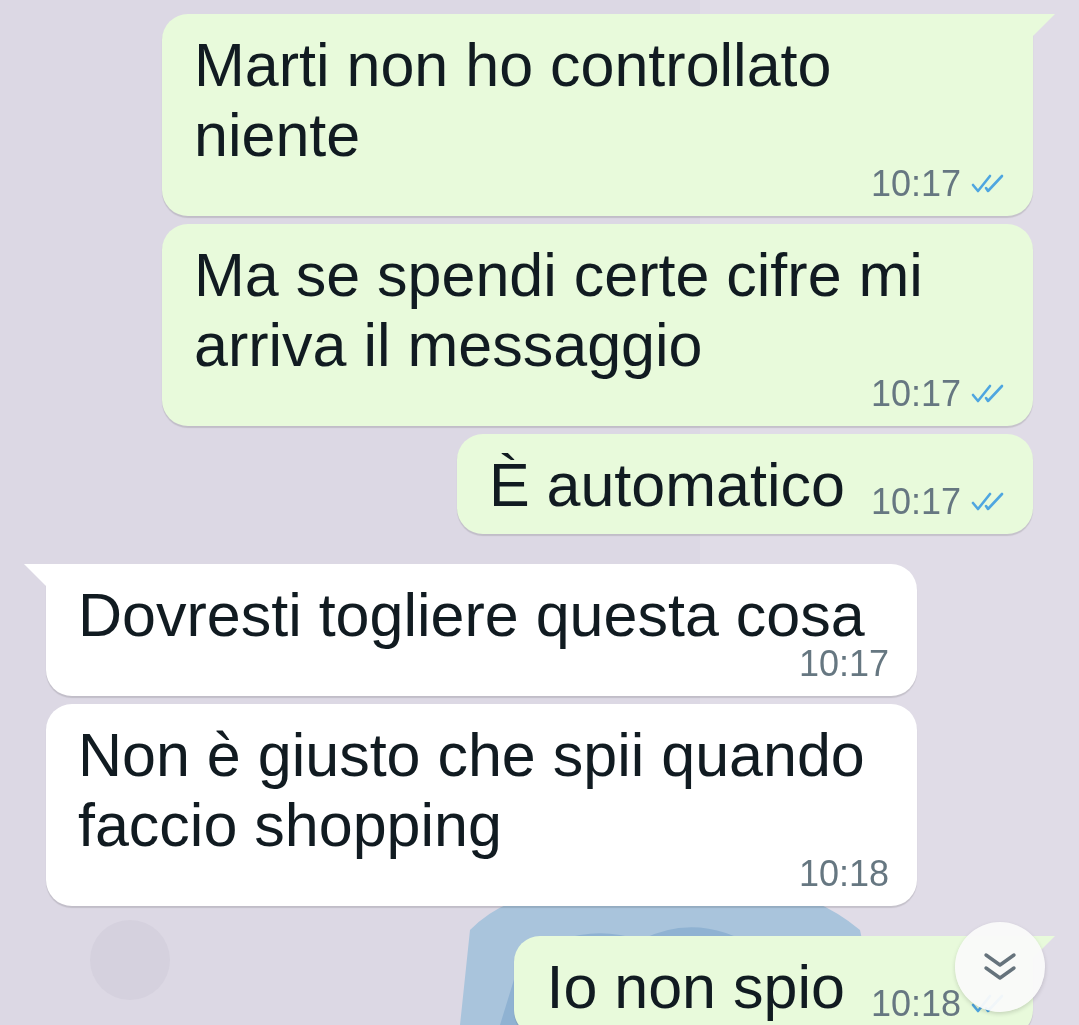  Describe the element at coordinates (695, 987) in the screenshot. I see `message-text: Io non spio` at that location.